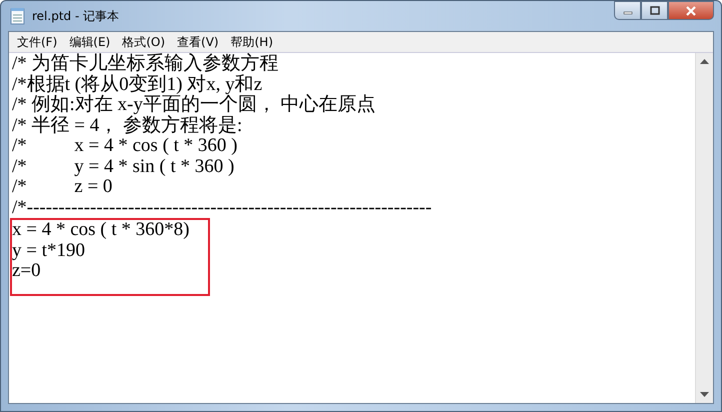  What do you see at coordinates (194, 105) in the screenshot?
I see `text-line: /* 例如:对在 x-y平面的一个圆， 中心在原点` at bounding box center [194, 105].